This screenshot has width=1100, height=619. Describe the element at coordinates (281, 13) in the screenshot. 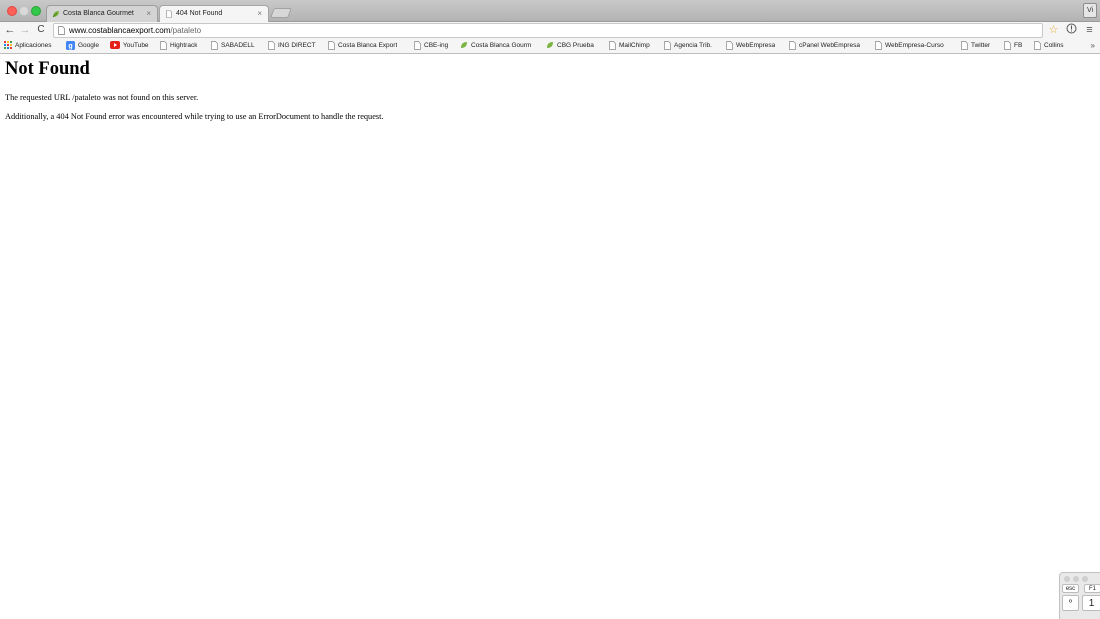

I see `new-tab-button` at that location.